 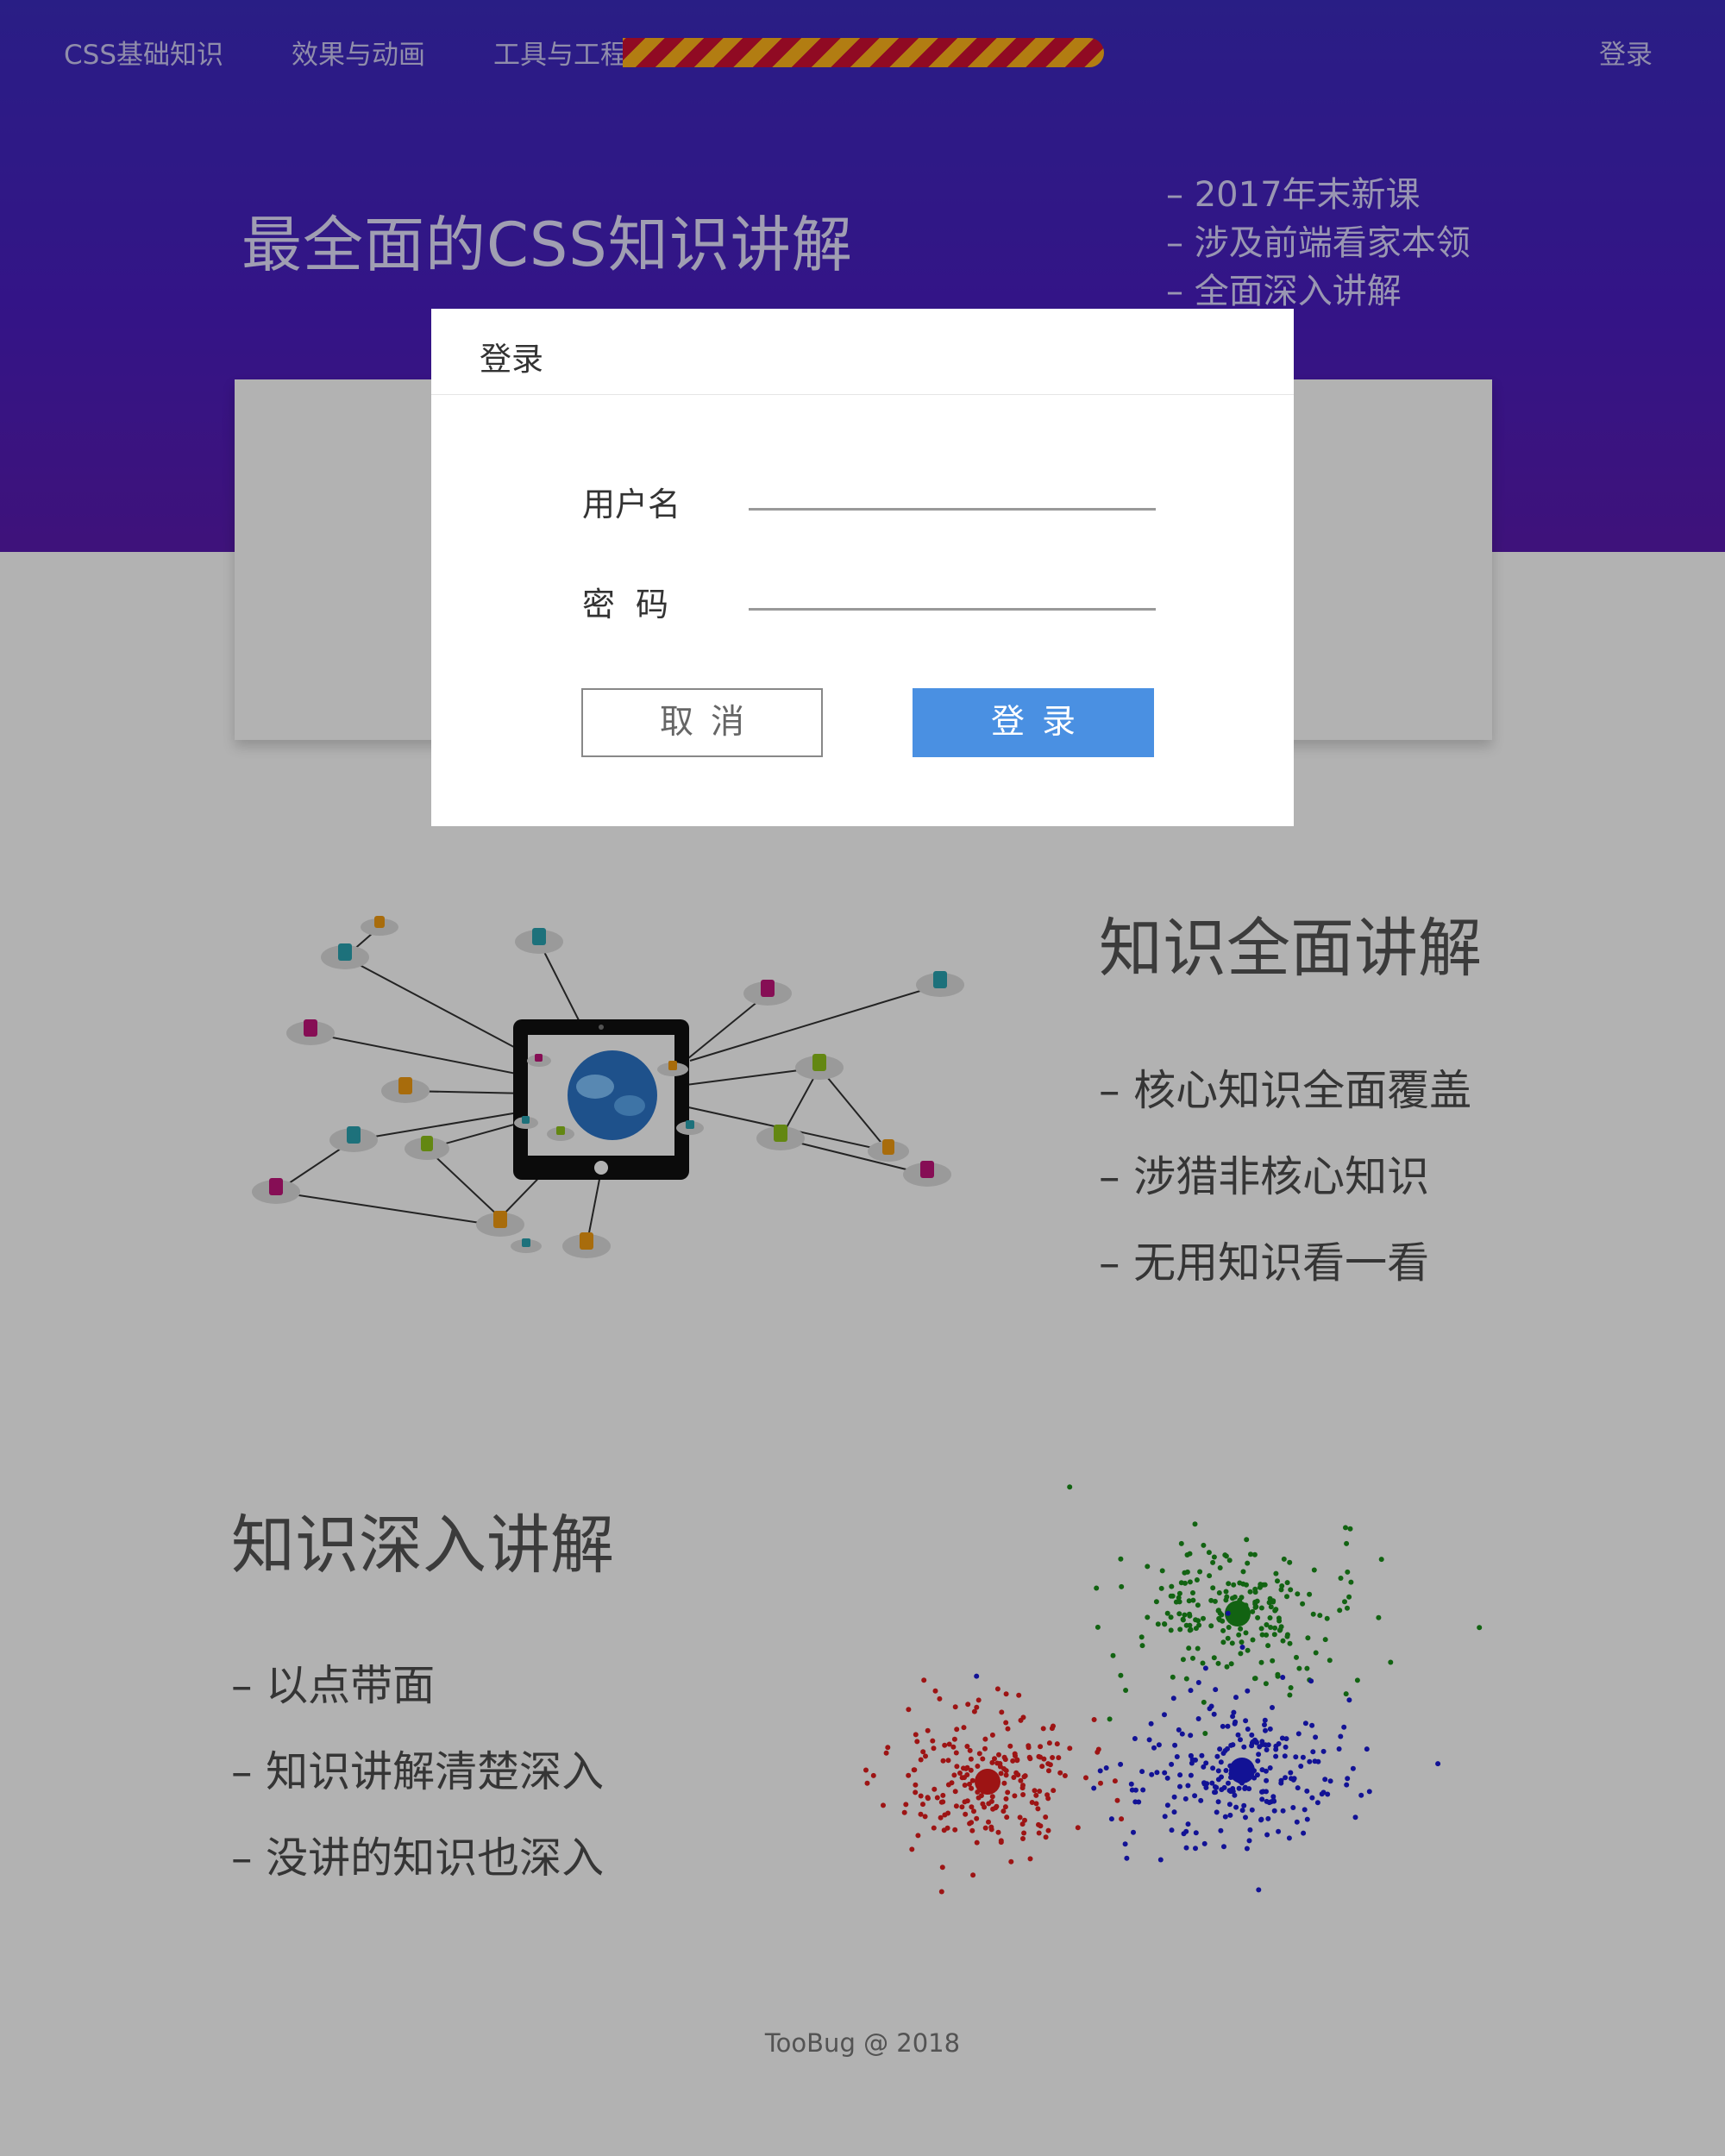 I want to click on cancel-button: 取消, so click(x=702, y=722).